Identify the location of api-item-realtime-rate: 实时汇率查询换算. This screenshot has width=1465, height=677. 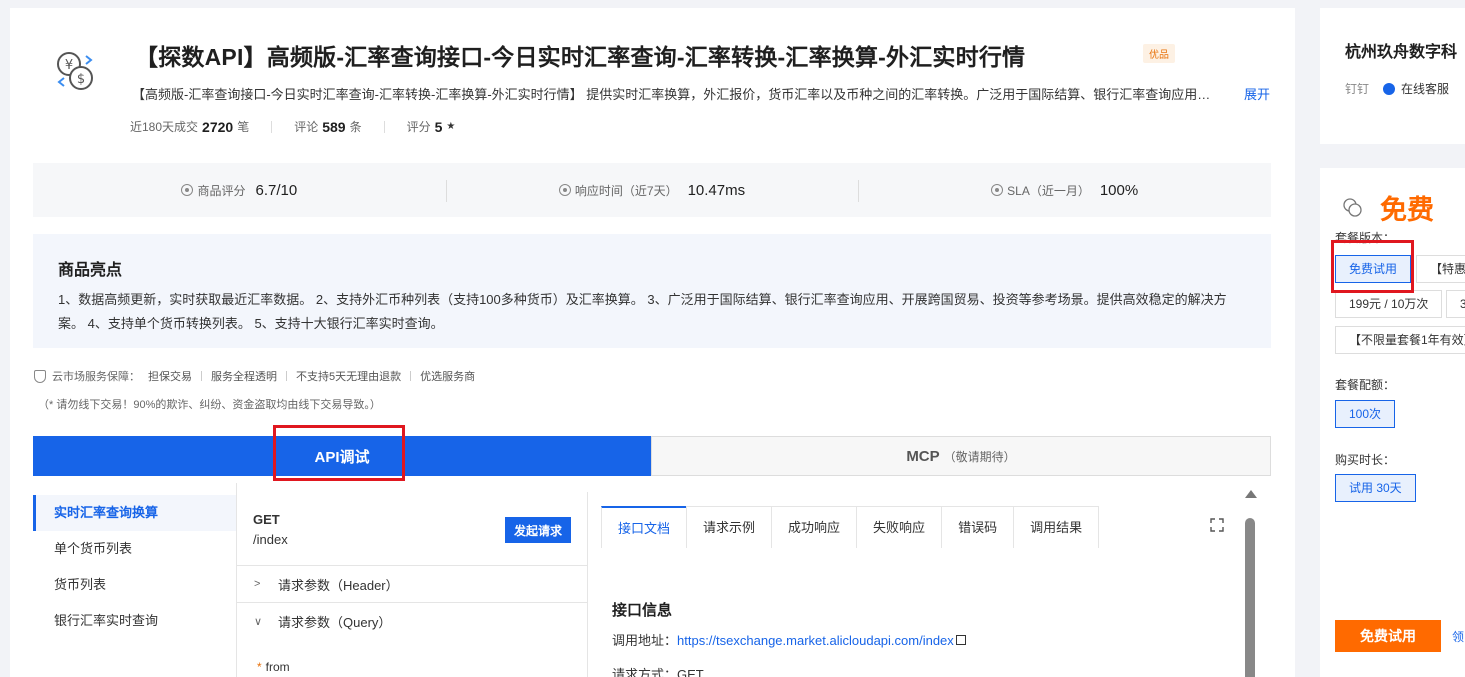
(134, 513).